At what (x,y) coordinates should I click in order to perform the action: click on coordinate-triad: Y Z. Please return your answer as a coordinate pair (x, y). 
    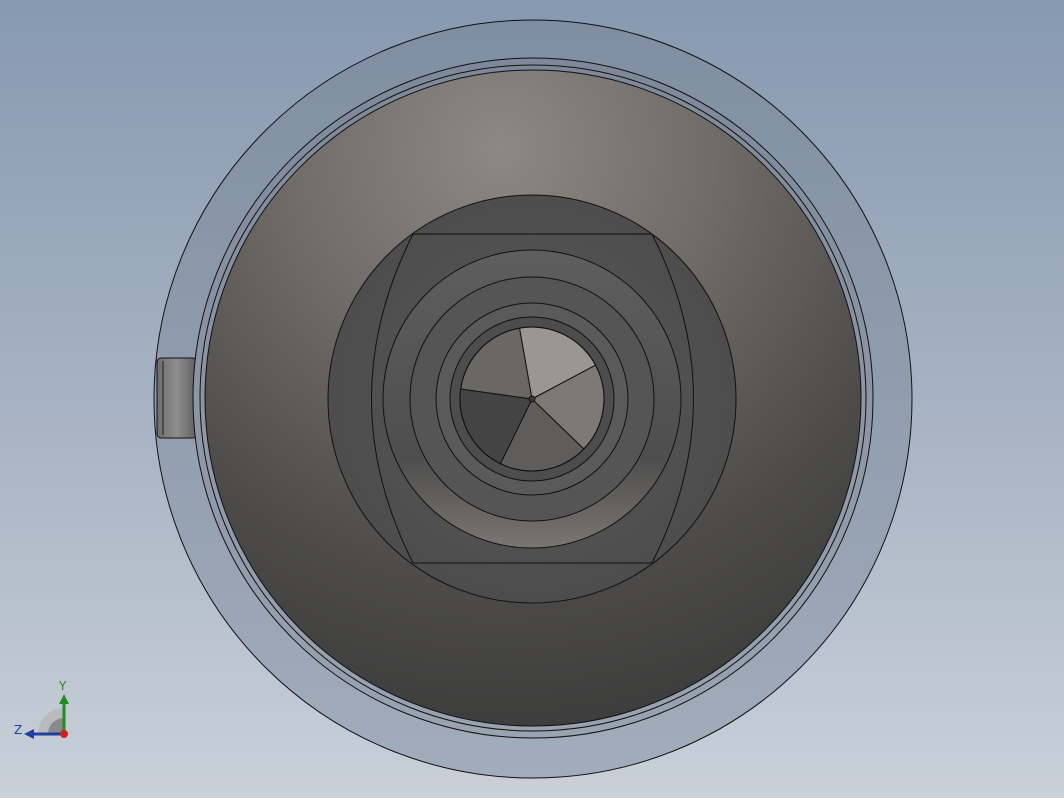
    Looking at the image, I should click on (45, 711).